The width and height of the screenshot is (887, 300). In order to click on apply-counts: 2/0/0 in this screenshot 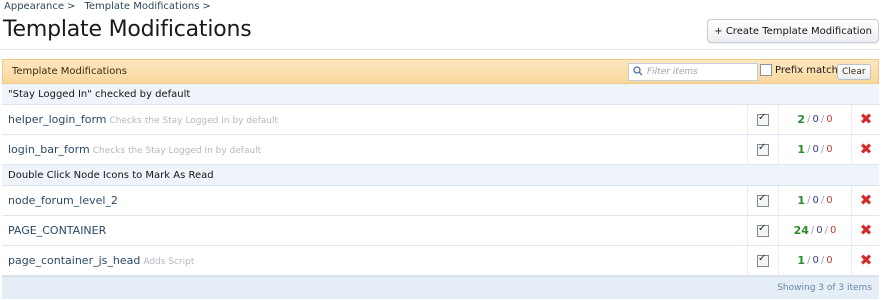, I will do `click(814, 119)`.